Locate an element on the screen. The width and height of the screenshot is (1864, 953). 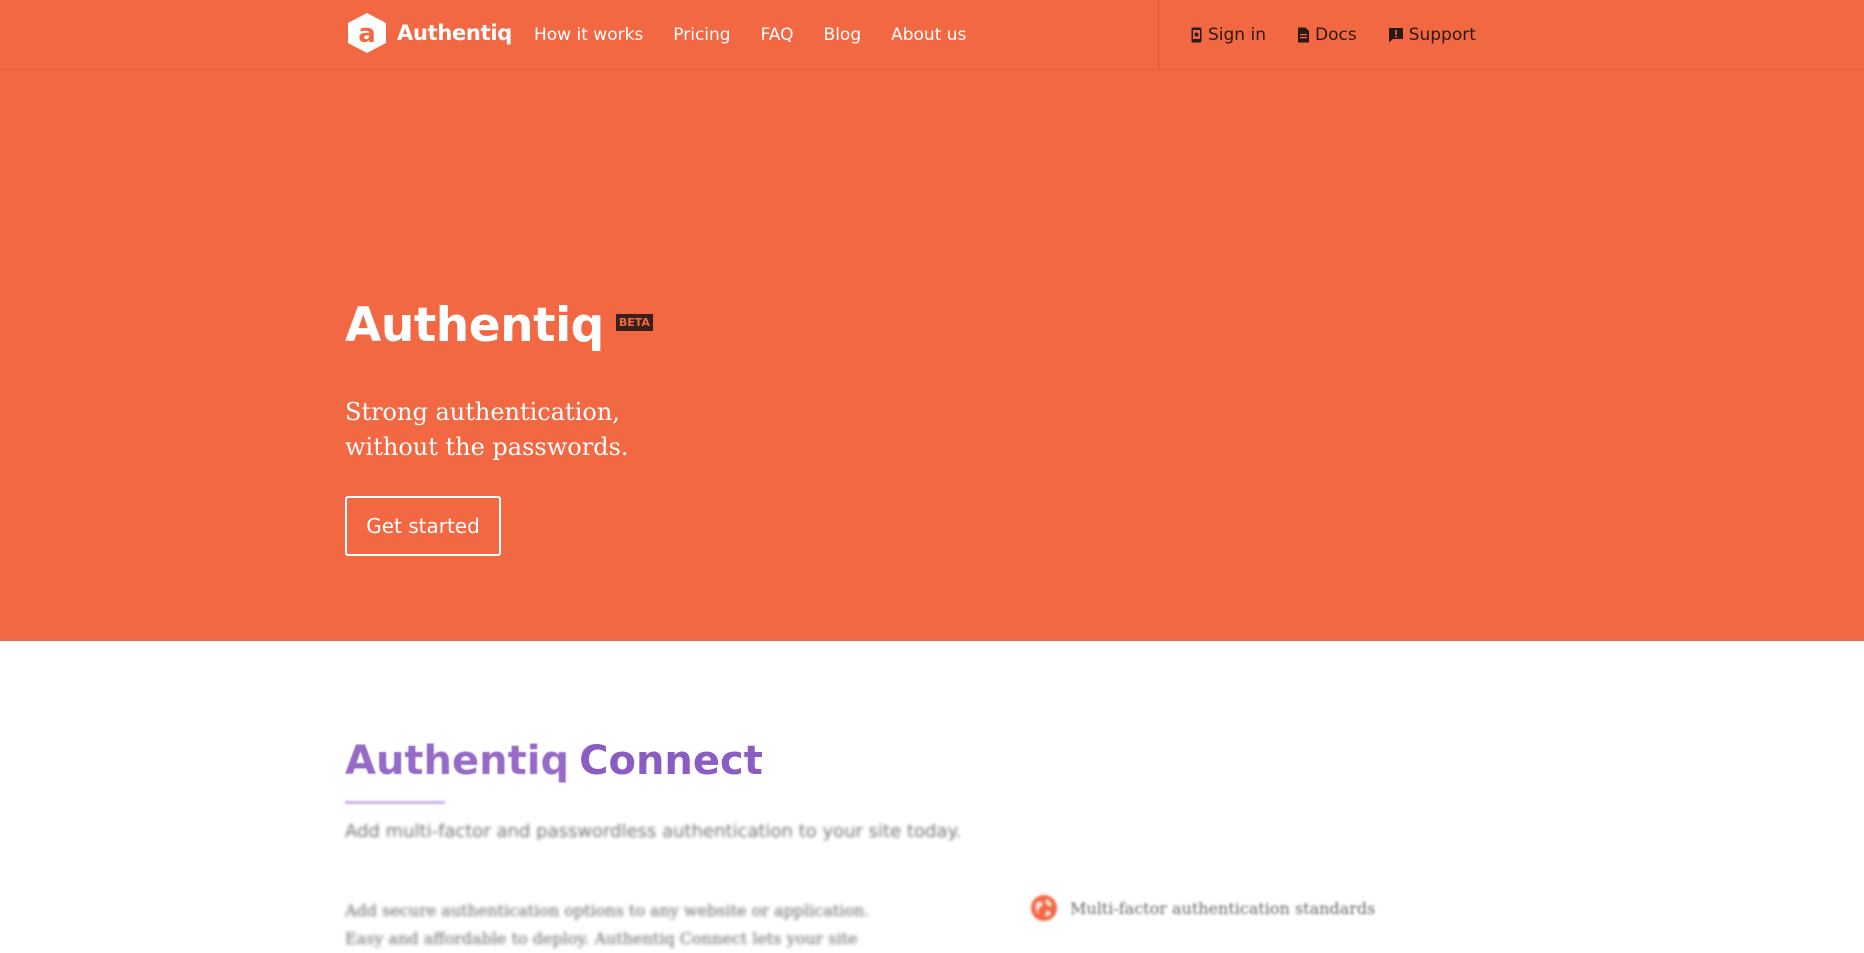
docs-label: Docs is located at coordinates (1335, 35).